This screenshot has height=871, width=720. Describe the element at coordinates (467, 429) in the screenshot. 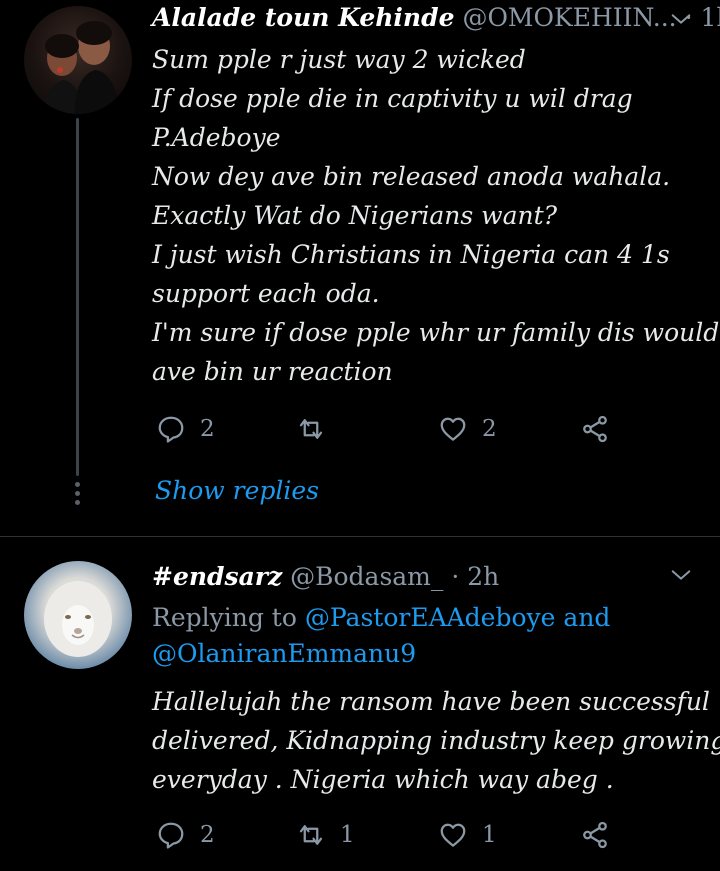

I see `like-button: 2` at that location.